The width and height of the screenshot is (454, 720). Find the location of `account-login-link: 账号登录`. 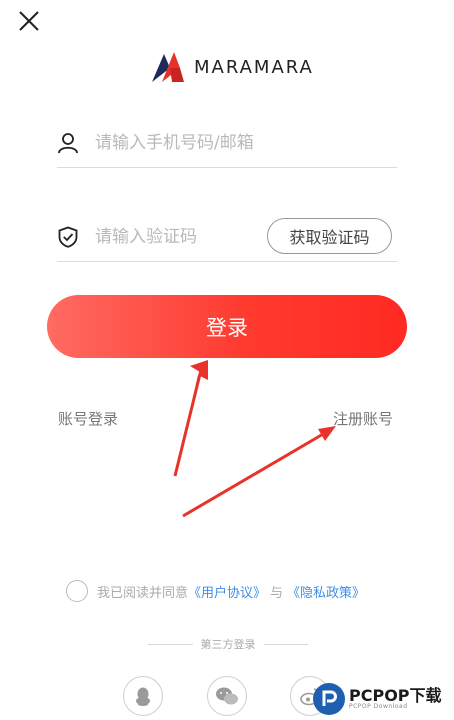

account-login-link: 账号登录 is located at coordinates (88, 418).